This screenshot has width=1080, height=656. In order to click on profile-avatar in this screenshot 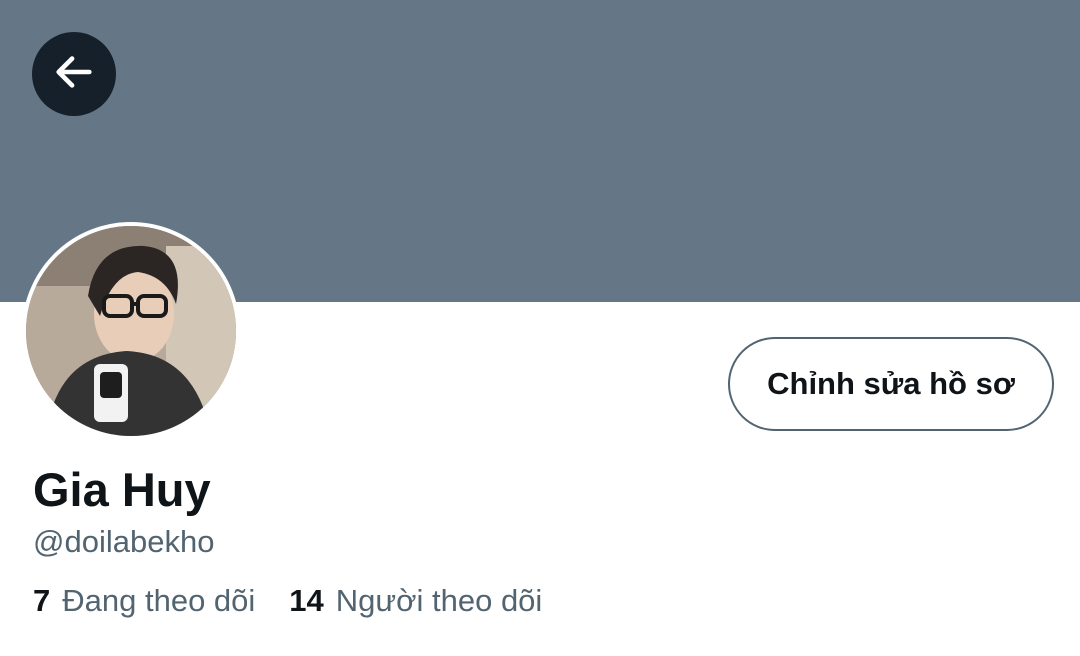, I will do `click(131, 331)`.